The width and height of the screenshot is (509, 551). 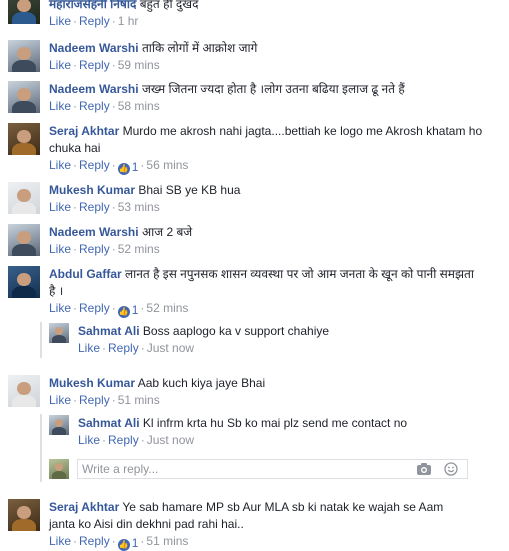 I want to click on comment-text: ताकि लोगों में आक्रोश जागे, so click(x=199, y=48).